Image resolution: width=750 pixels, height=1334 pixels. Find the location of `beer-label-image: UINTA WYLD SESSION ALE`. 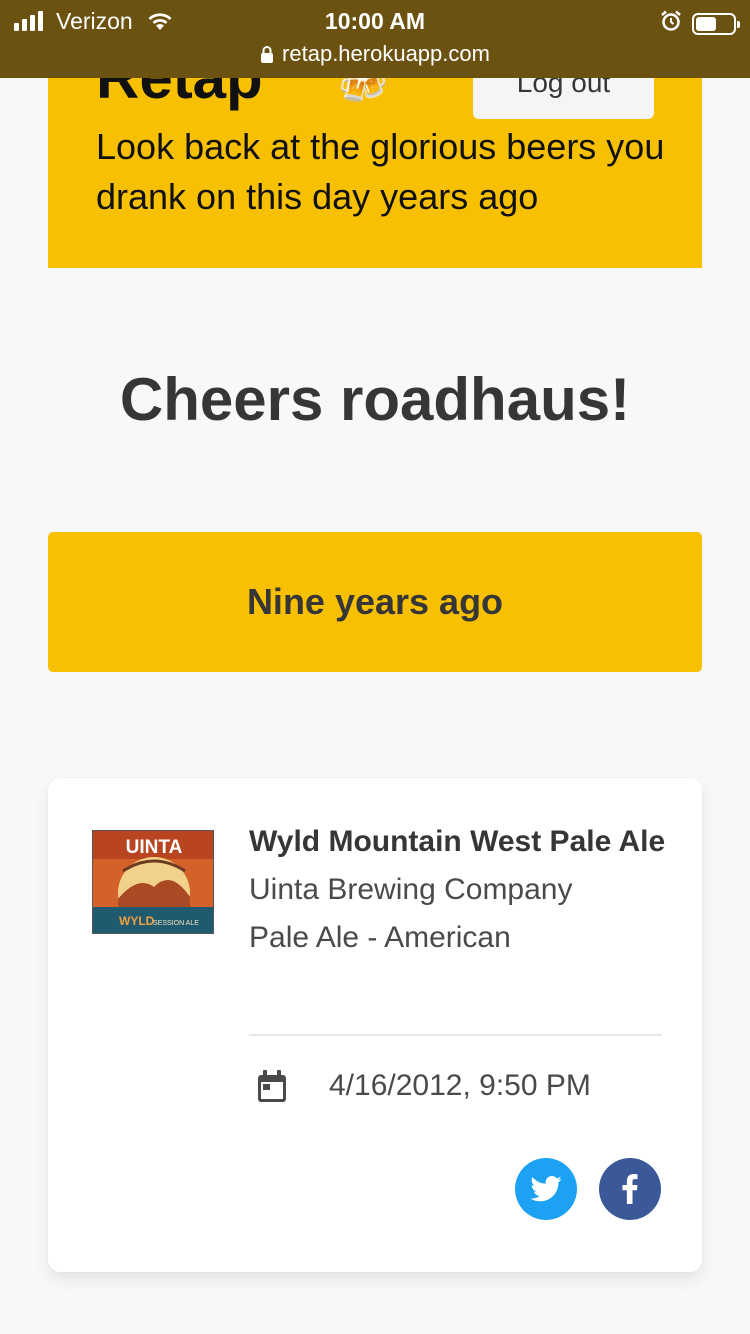

beer-label-image: UINTA WYLD SESSION ALE is located at coordinates (153, 882).